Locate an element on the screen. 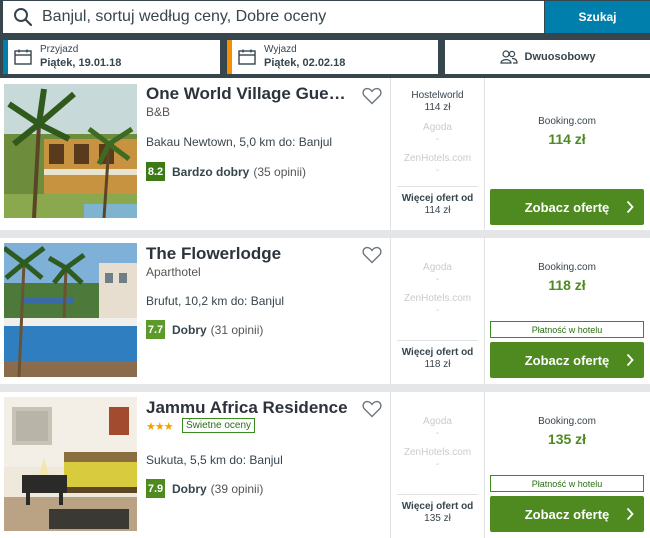 This screenshot has width=650, height=538. checkin-date-picker: Przyjazd Piątek, 19.01.18 is located at coordinates (111, 57).